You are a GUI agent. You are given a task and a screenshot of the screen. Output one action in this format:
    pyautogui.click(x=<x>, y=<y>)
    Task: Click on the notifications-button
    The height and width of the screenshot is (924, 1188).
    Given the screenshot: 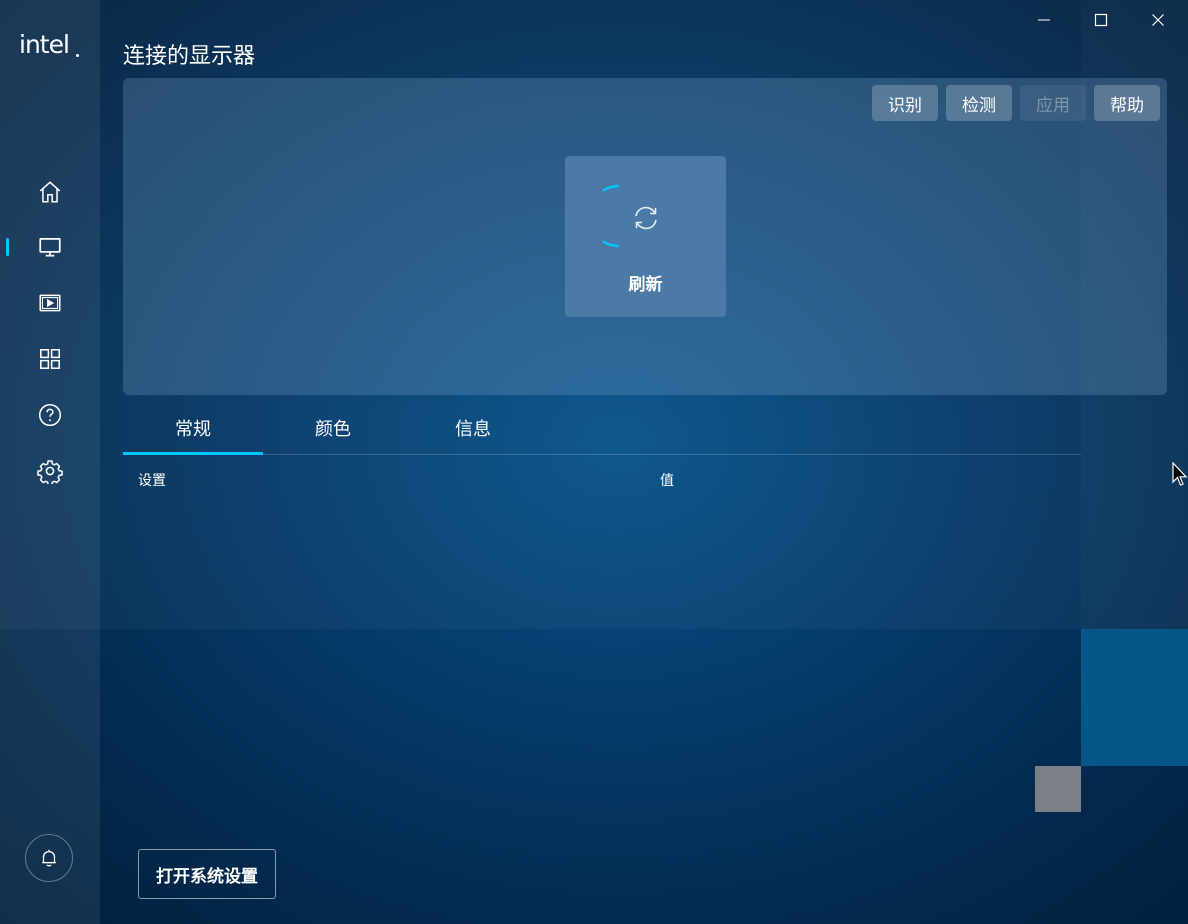 What is the action you would take?
    pyautogui.click(x=49, y=858)
    